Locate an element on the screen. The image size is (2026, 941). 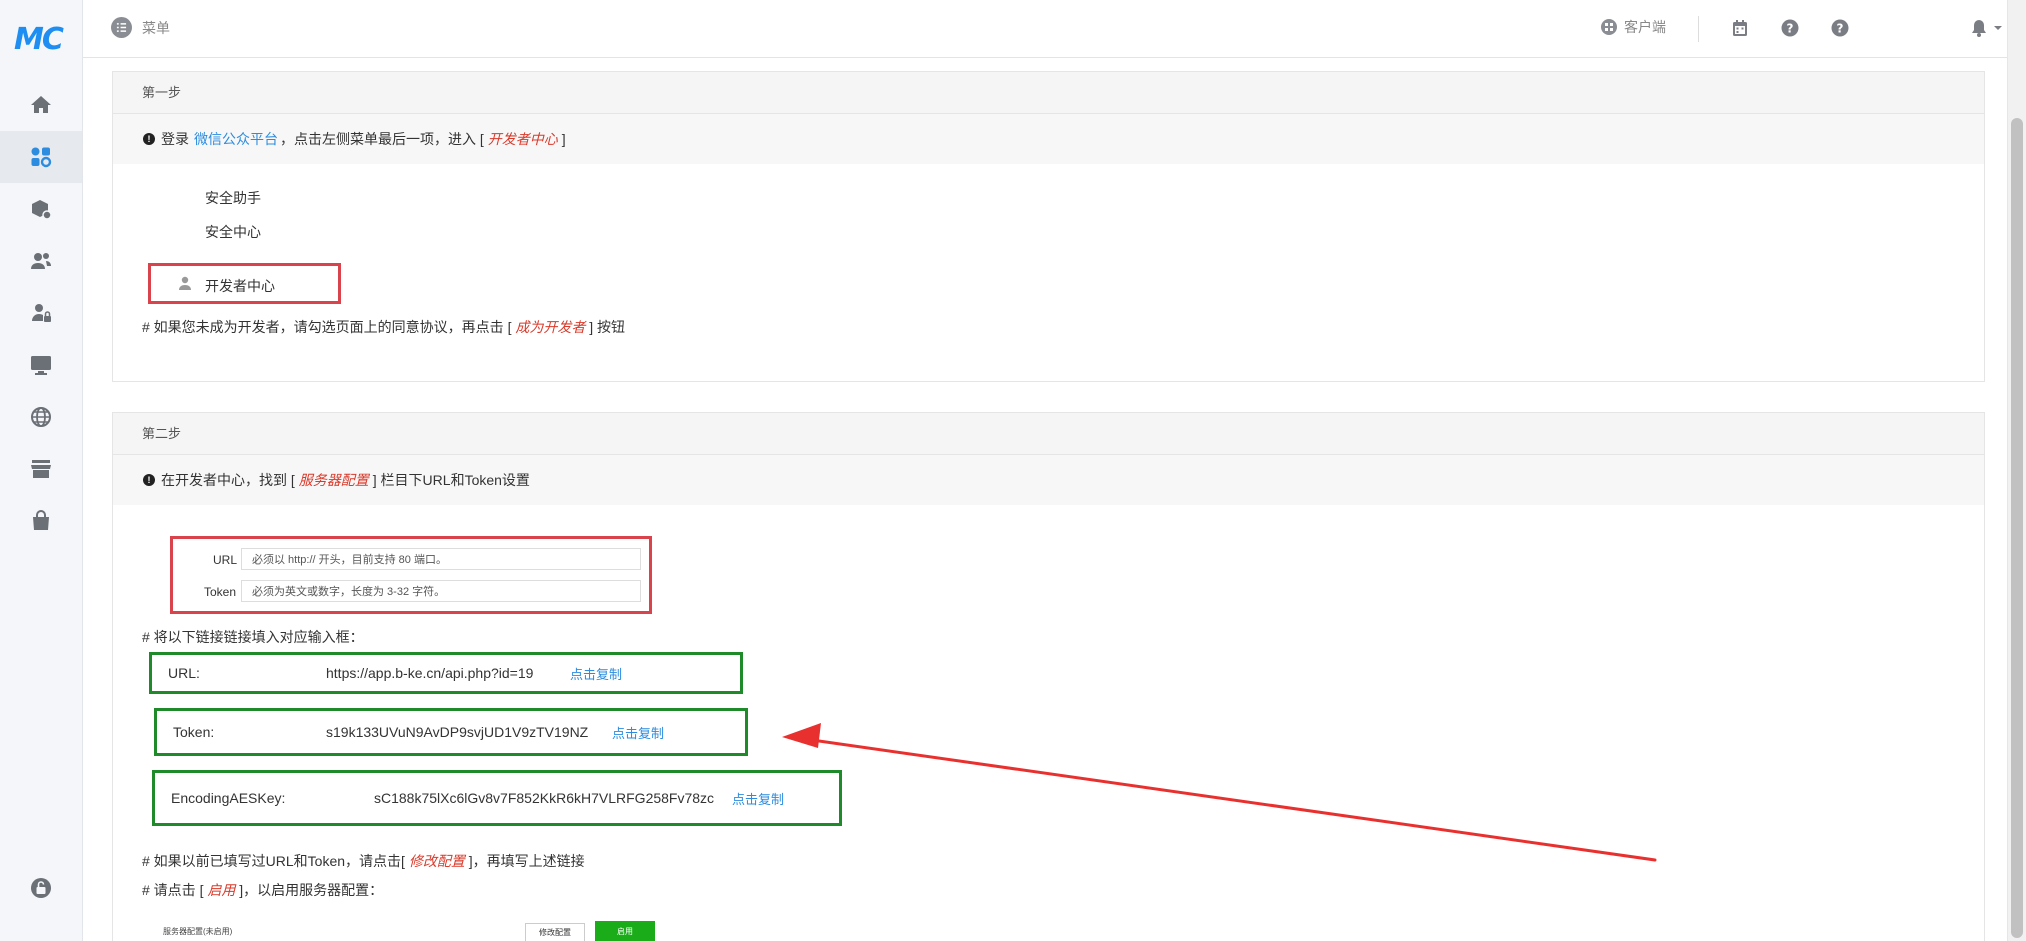
menu-toggle-button: 菜单 is located at coordinates (140, 27).